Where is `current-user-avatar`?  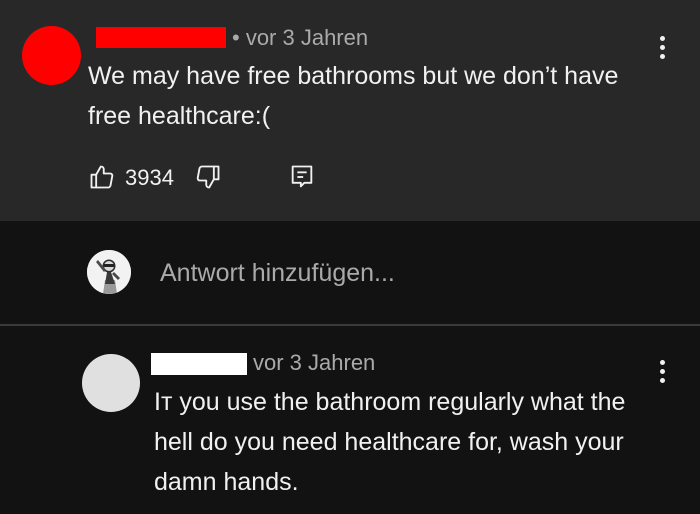
current-user-avatar is located at coordinates (109, 272).